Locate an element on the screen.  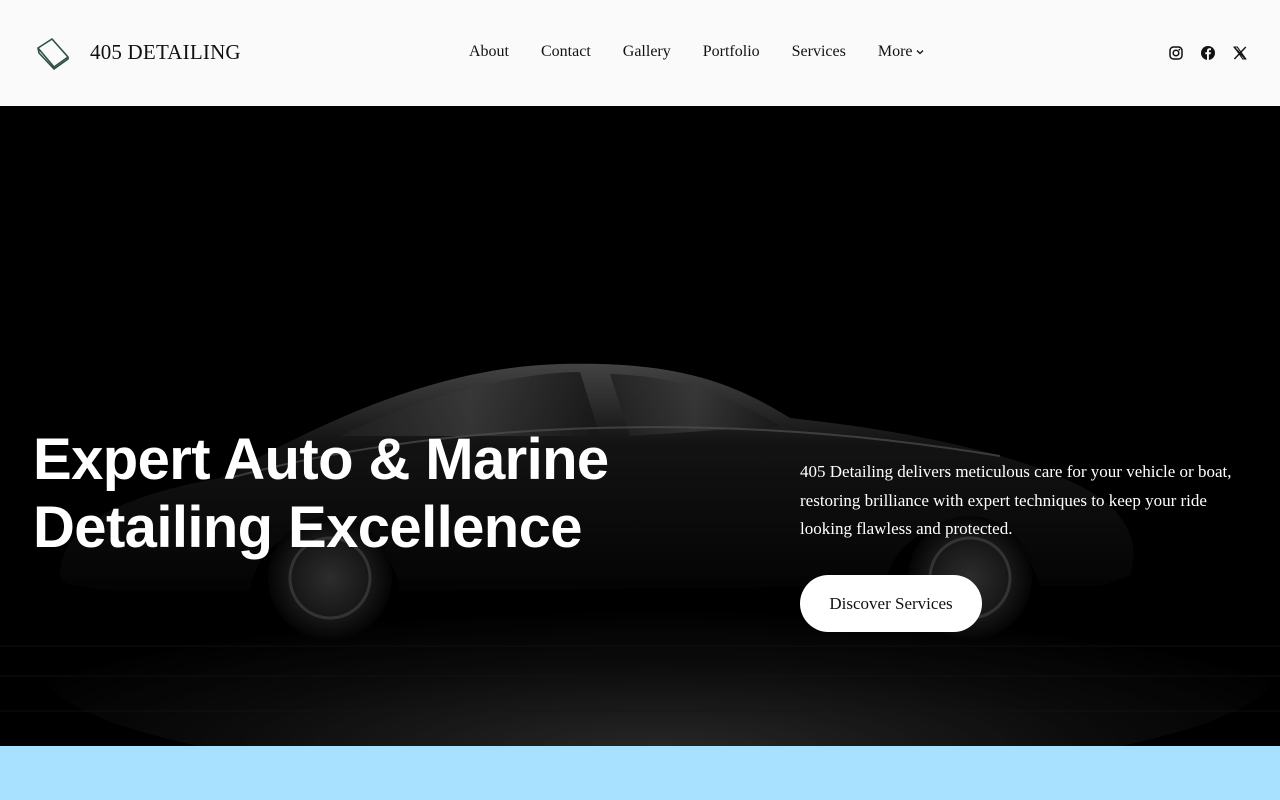
nav-contact: Contact is located at coordinates (566, 52).